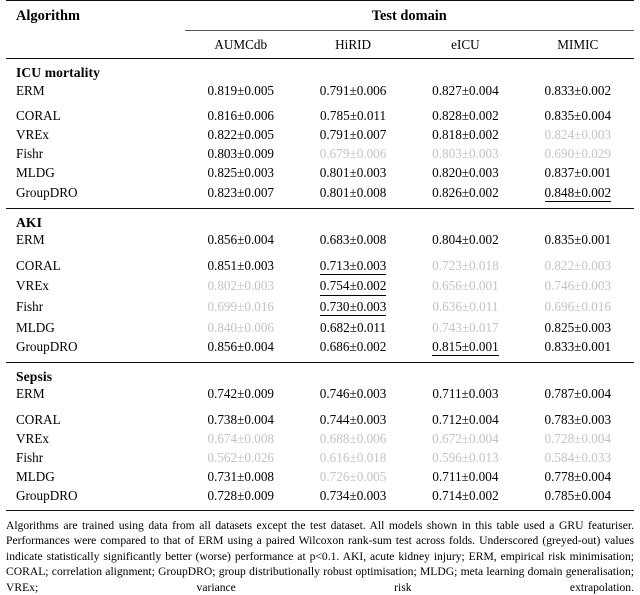 The image size is (640, 595). Describe the element at coordinates (353, 173) in the screenshot. I see `cell-value: 0.801±0.003` at that location.